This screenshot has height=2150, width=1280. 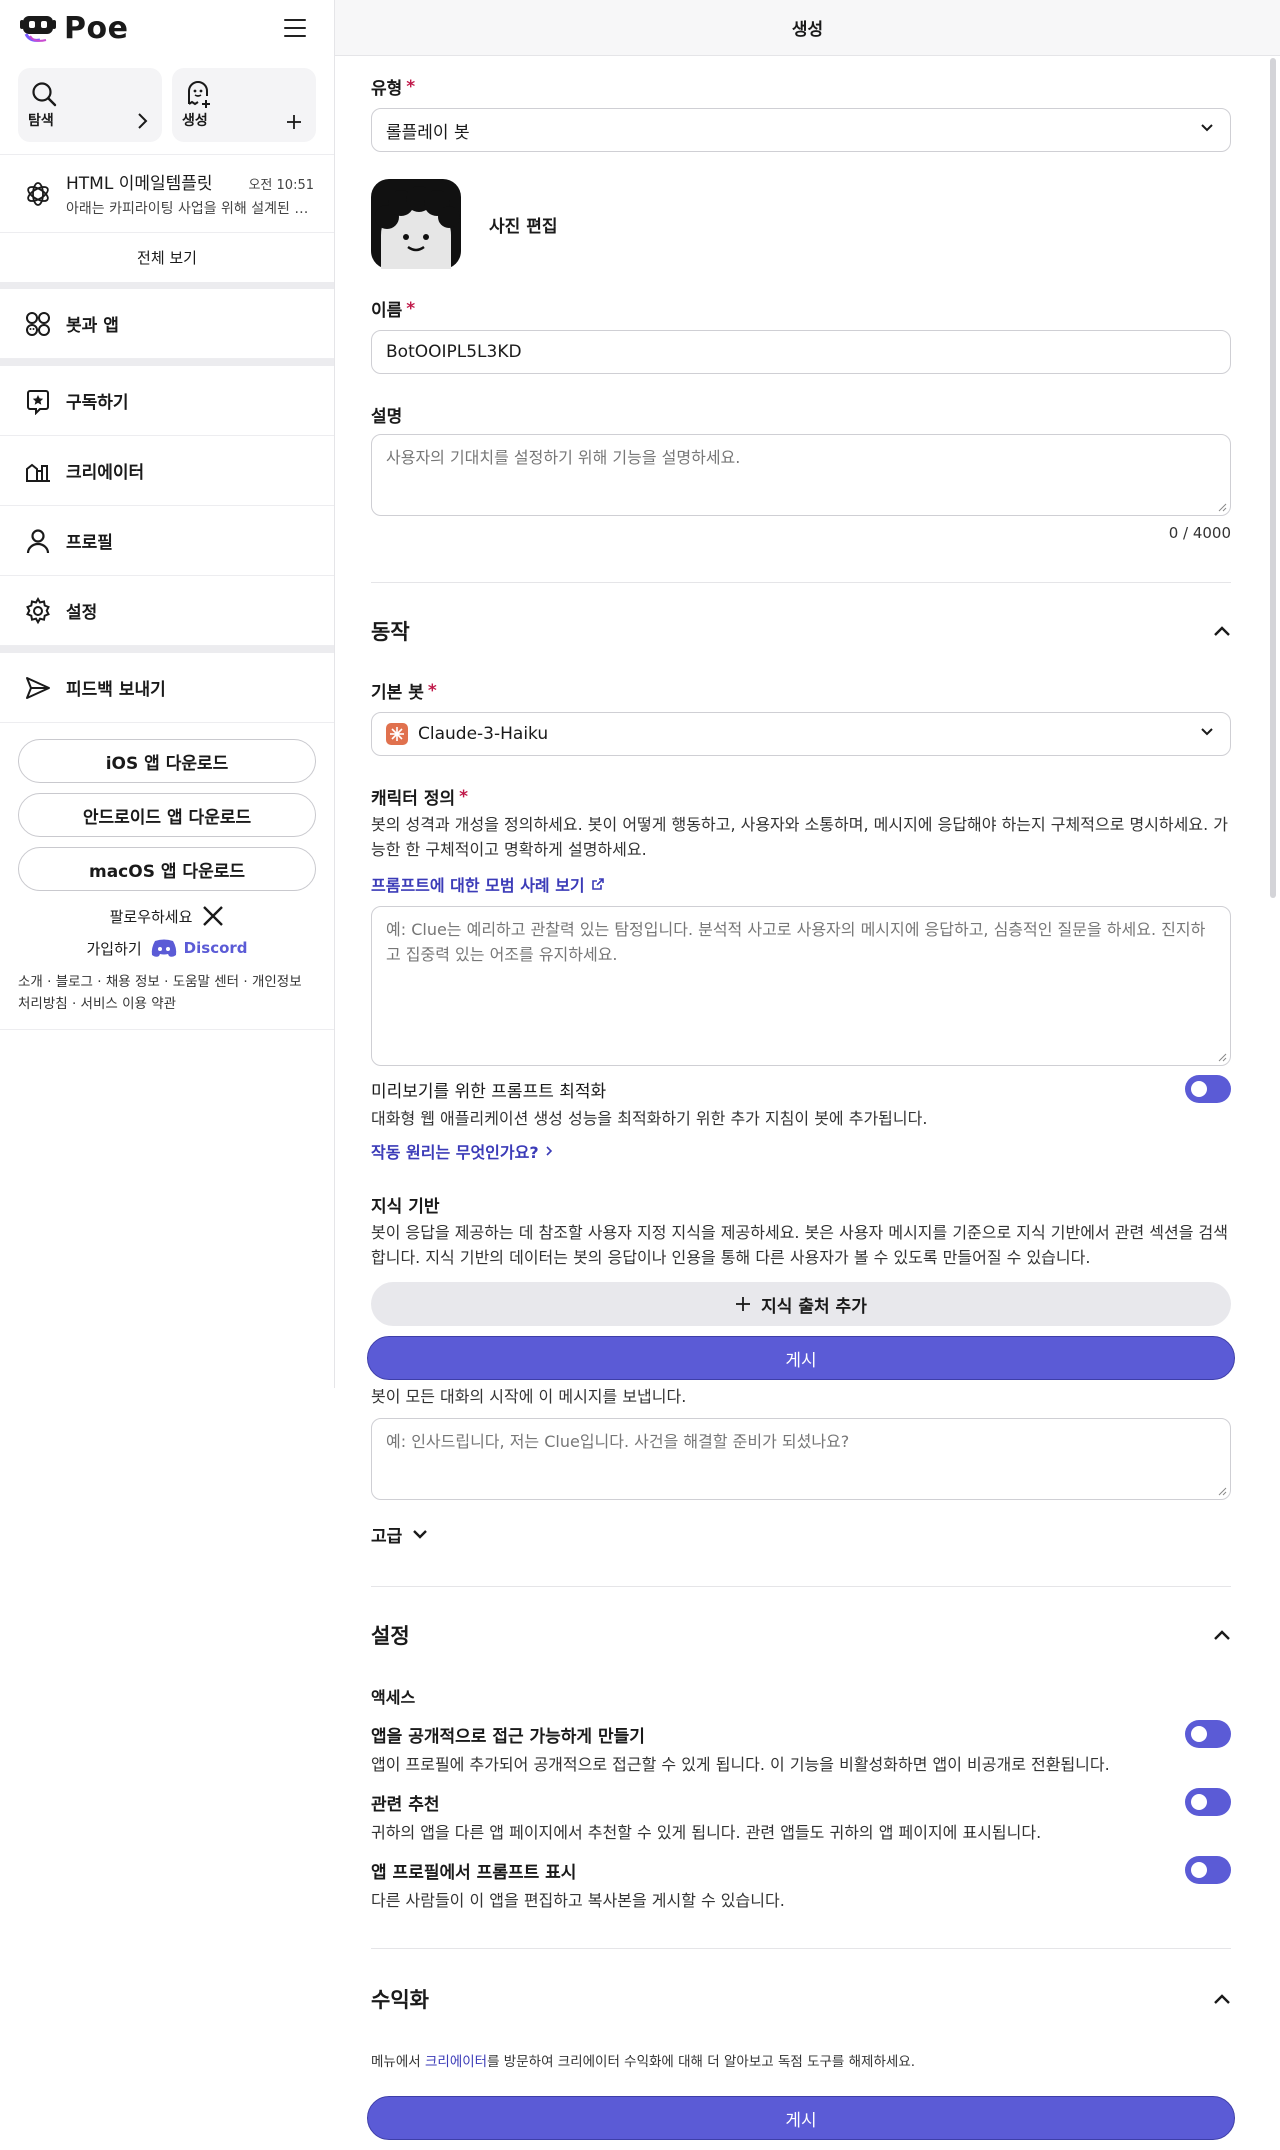 What do you see at coordinates (213, 916) in the screenshot?
I see `x-twitter-icon` at bounding box center [213, 916].